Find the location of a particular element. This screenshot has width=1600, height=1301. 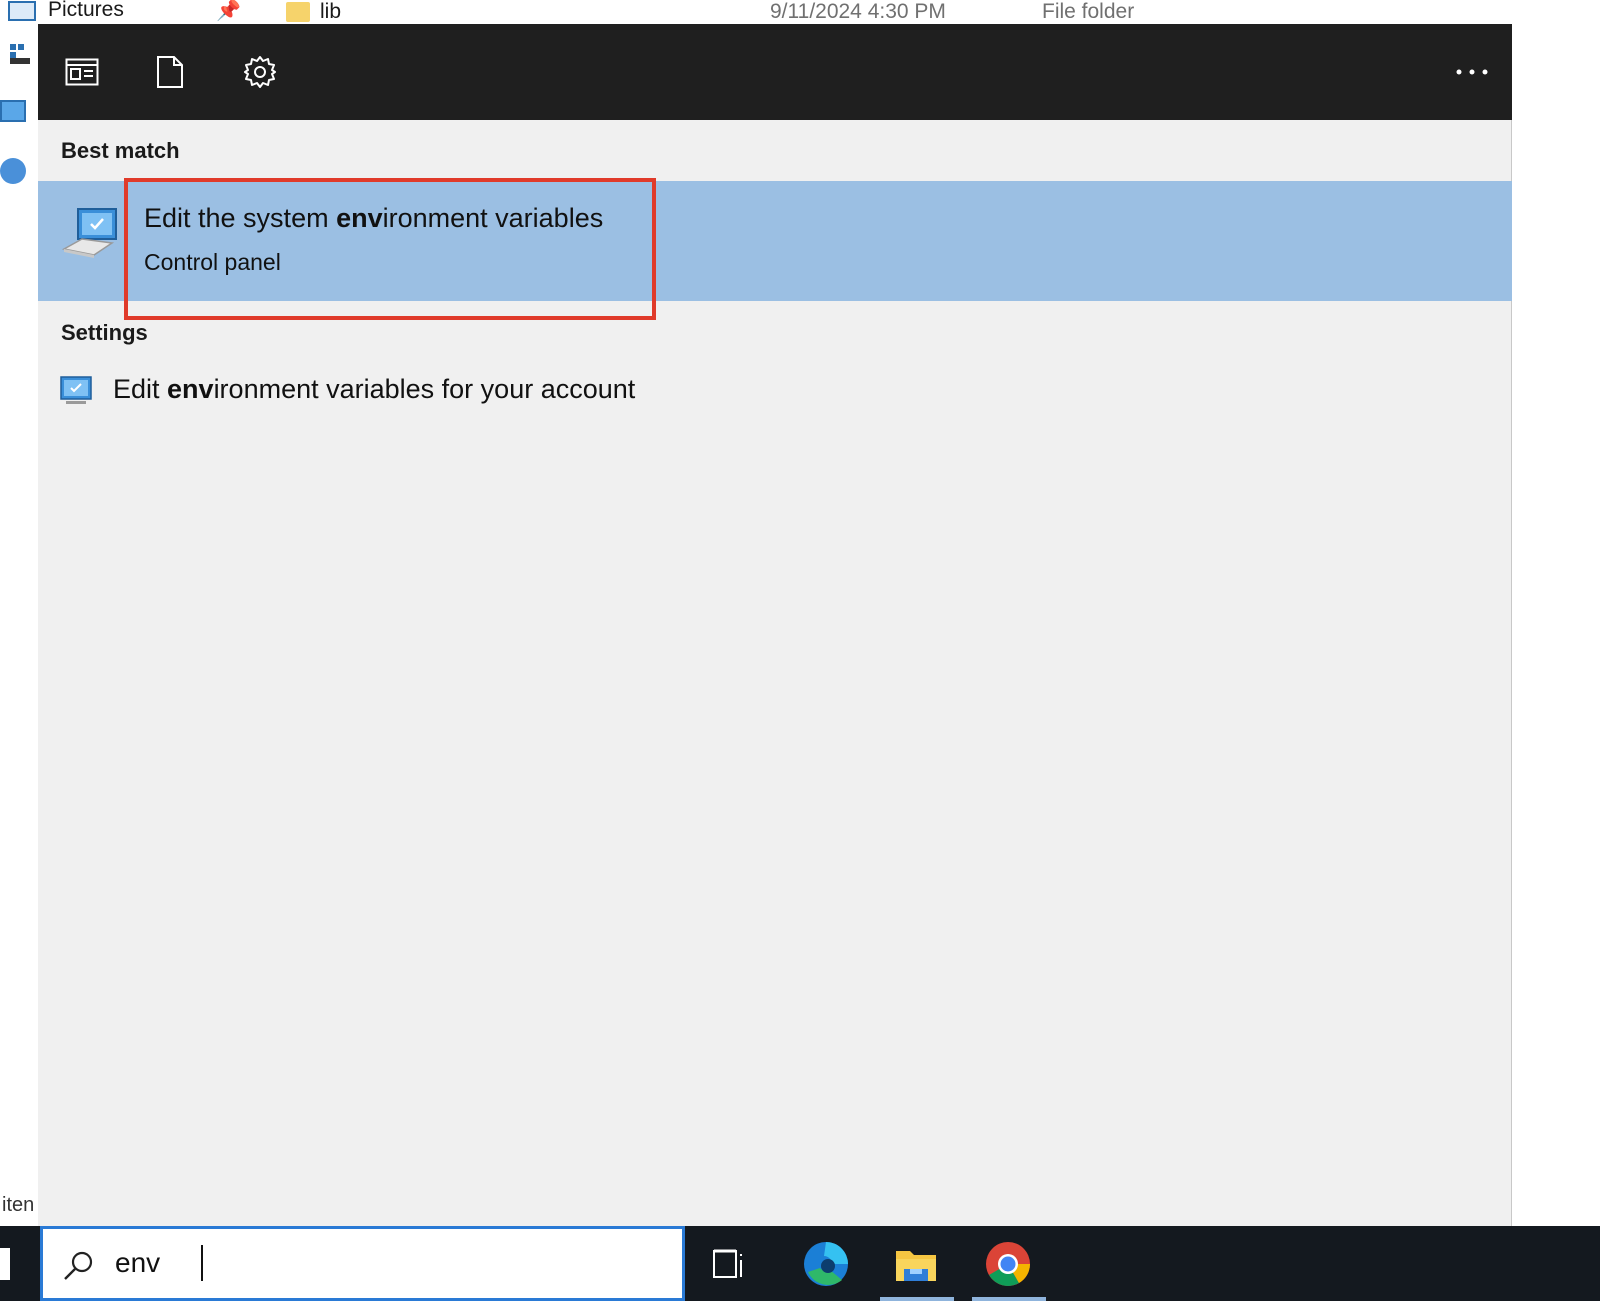

search-input: env is located at coordinates (385, 1263).